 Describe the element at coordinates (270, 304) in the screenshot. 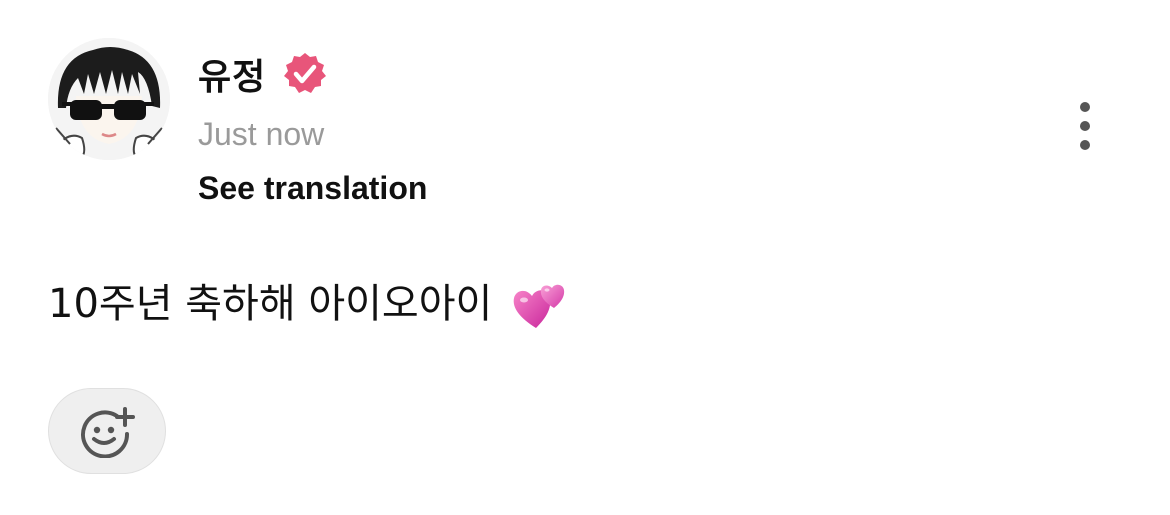

I see `post-text: 10주년 축하해 아이오아이` at that location.